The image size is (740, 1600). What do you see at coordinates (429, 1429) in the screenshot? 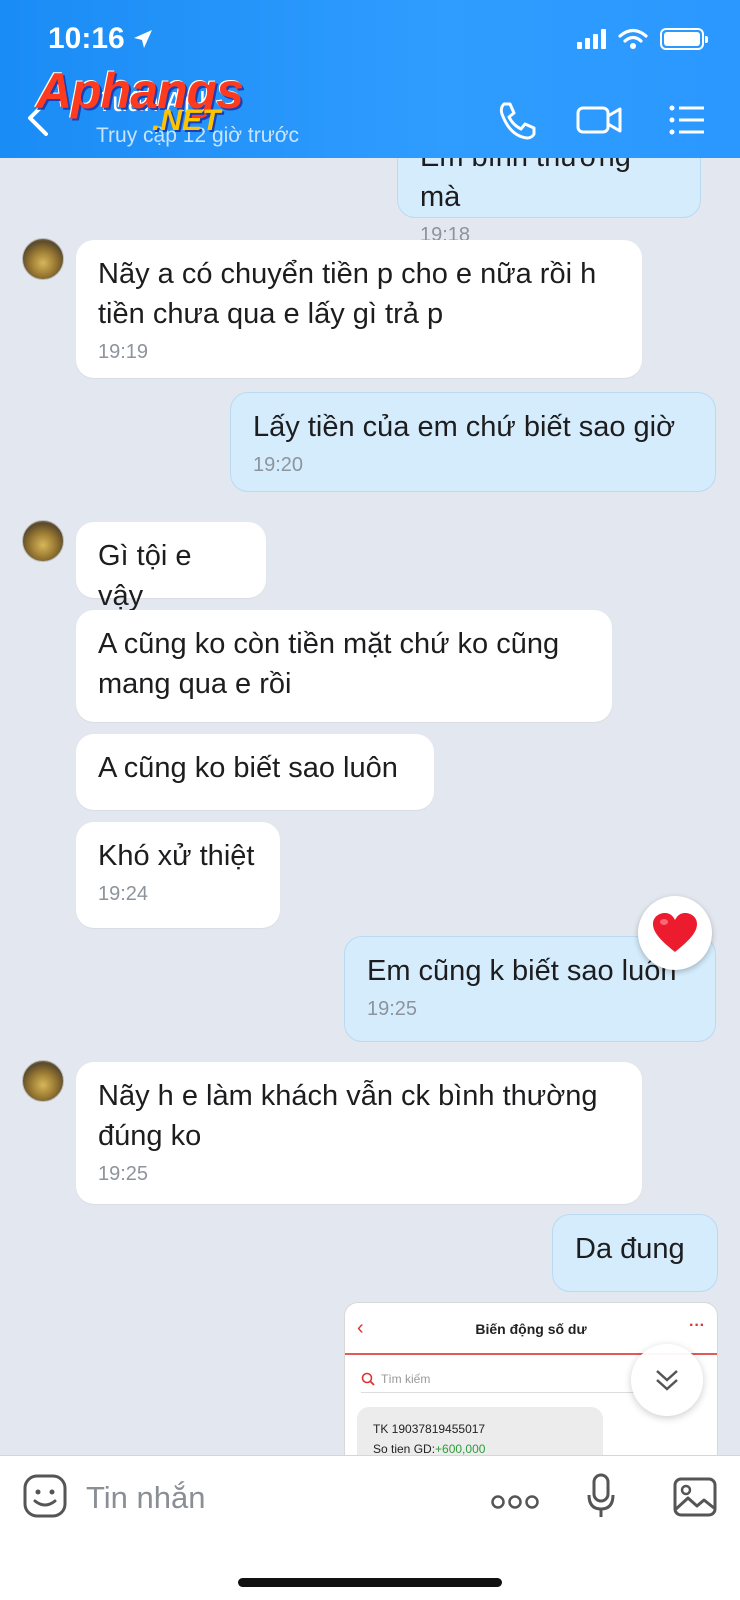
I see `account-line: TK 19037819455017` at bounding box center [429, 1429].